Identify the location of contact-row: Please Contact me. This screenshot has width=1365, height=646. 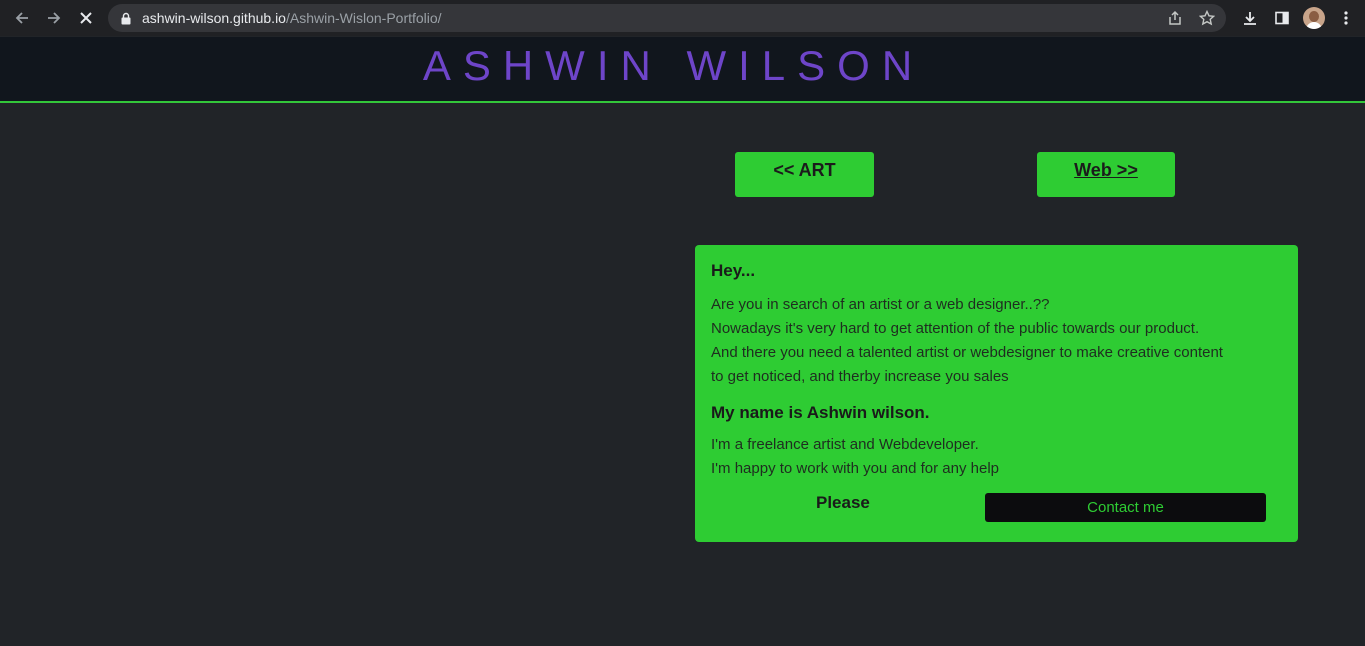
(996, 508).